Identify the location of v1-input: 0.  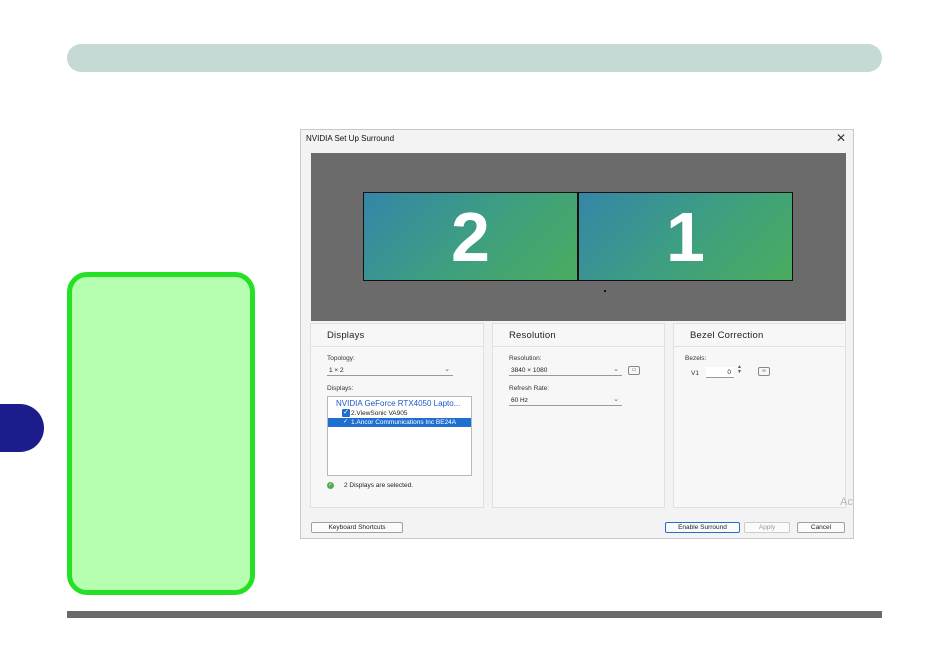
(720, 372).